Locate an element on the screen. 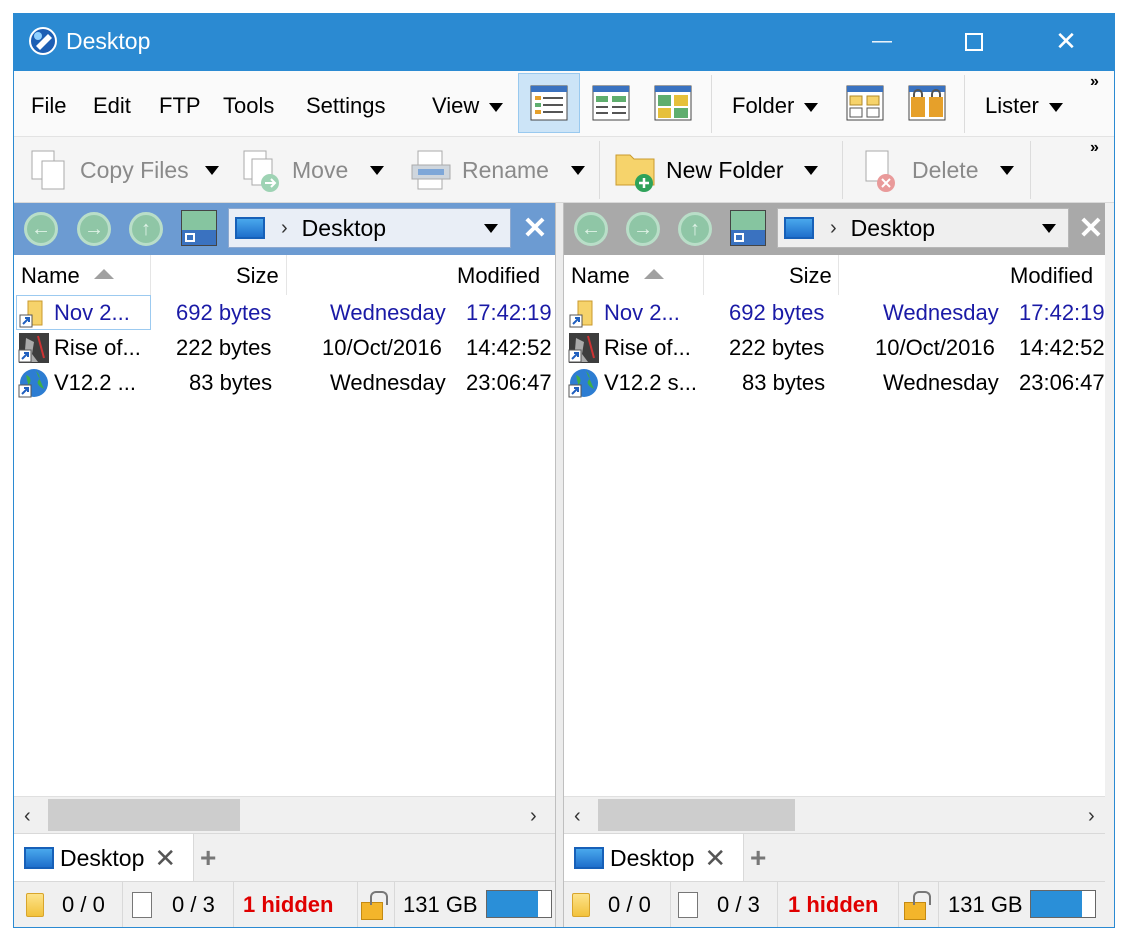 The height and width of the screenshot is (941, 1128). tab-label: Desktop is located at coordinates (652, 857).